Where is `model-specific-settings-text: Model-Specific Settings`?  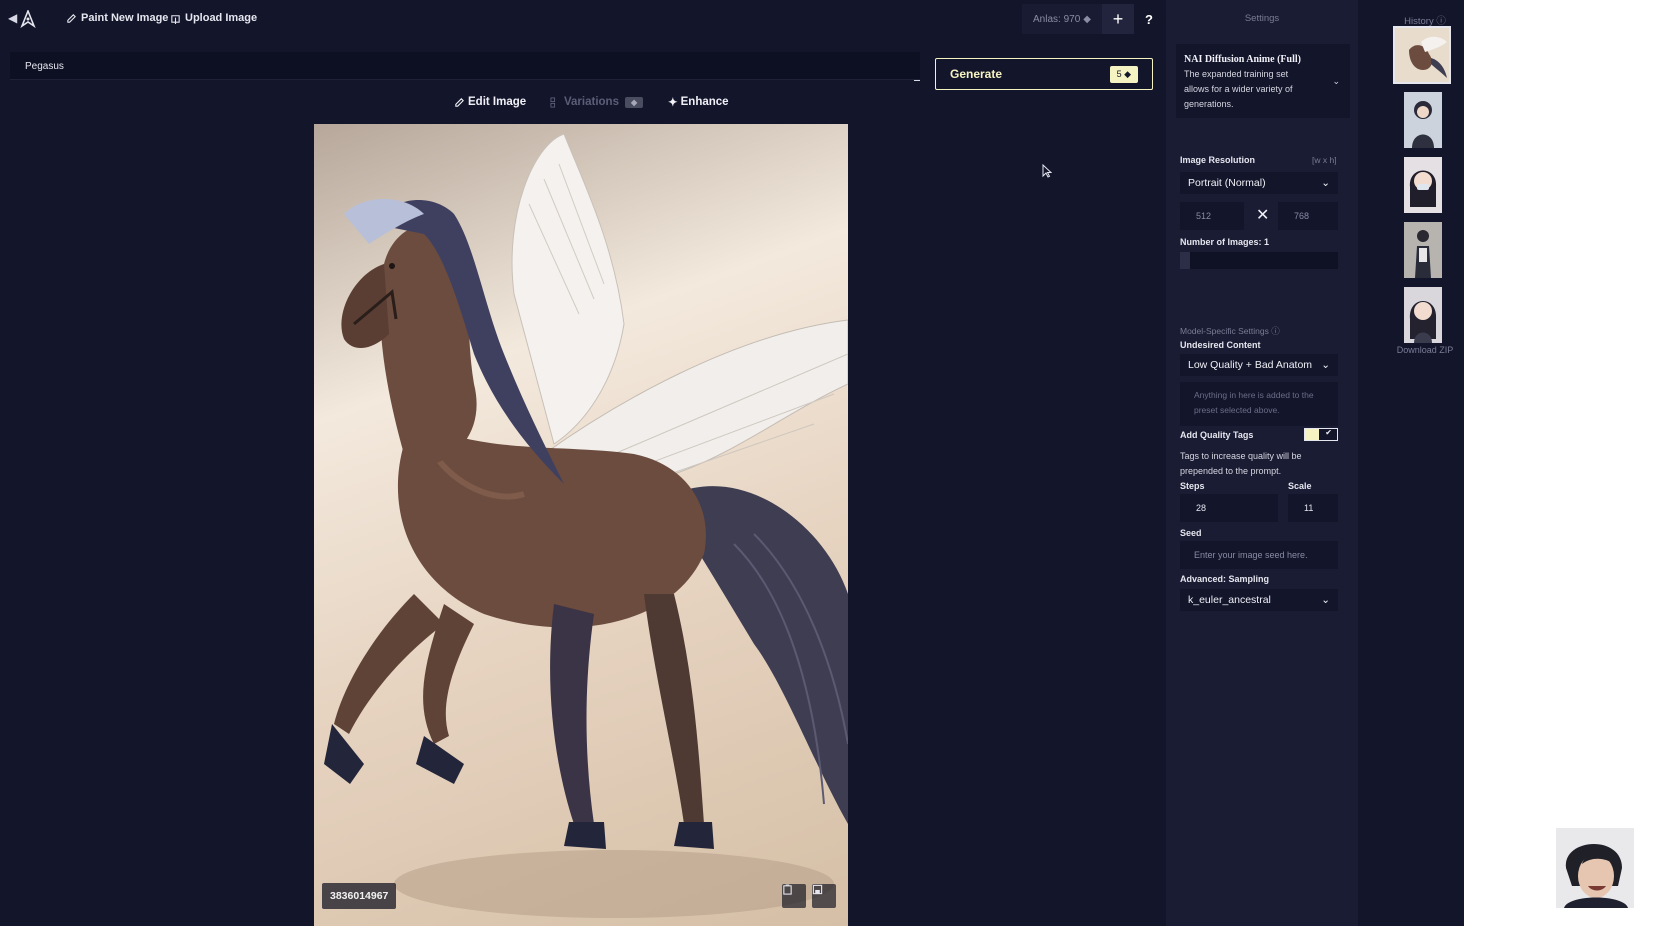 model-specific-settings-text: Model-Specific Settings is located at coordinates (1224, 331).